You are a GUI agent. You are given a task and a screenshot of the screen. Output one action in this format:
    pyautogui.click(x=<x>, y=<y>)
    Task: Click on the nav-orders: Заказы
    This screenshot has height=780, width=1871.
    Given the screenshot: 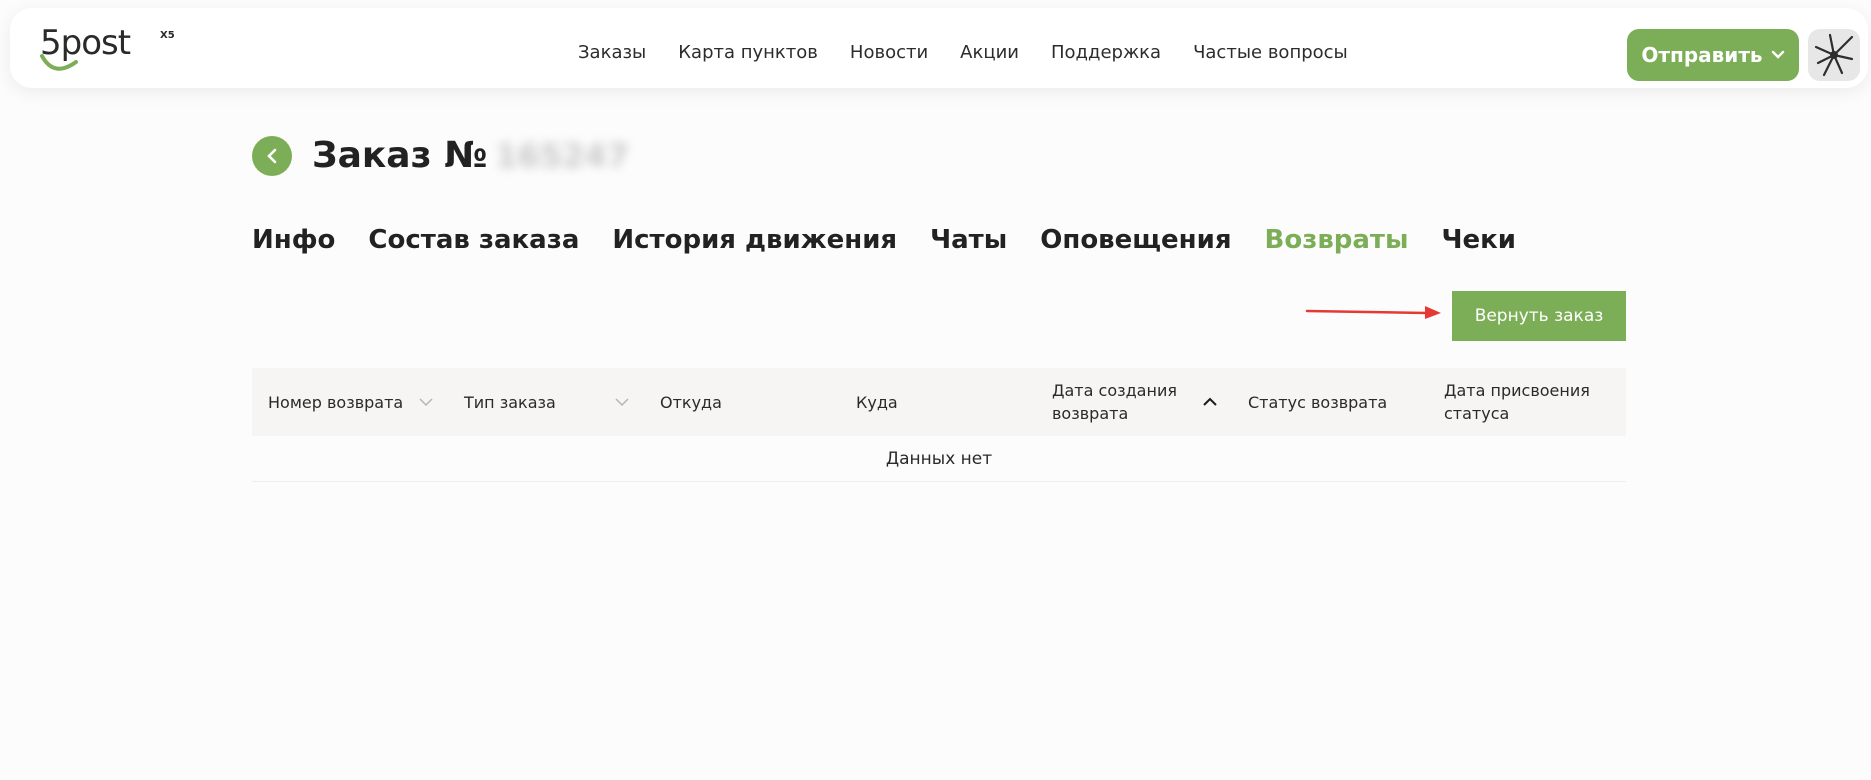 What is the action you would take?
    pyautogui.click(x=612, y=53)
    